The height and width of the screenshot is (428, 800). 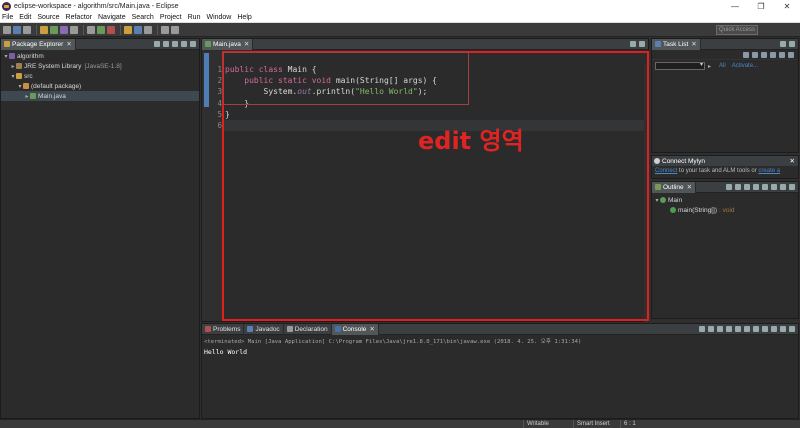 What do you see at coordinates (735, 6) in the screenshot?
I see `minimize-button: —` at bounding box center [735, 6].